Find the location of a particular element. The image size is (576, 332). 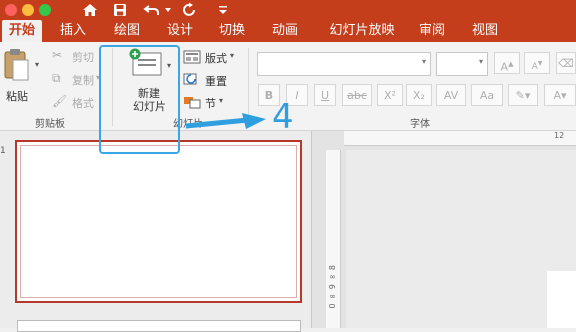

superscript-button: X² is located at coordinates (390, 95).